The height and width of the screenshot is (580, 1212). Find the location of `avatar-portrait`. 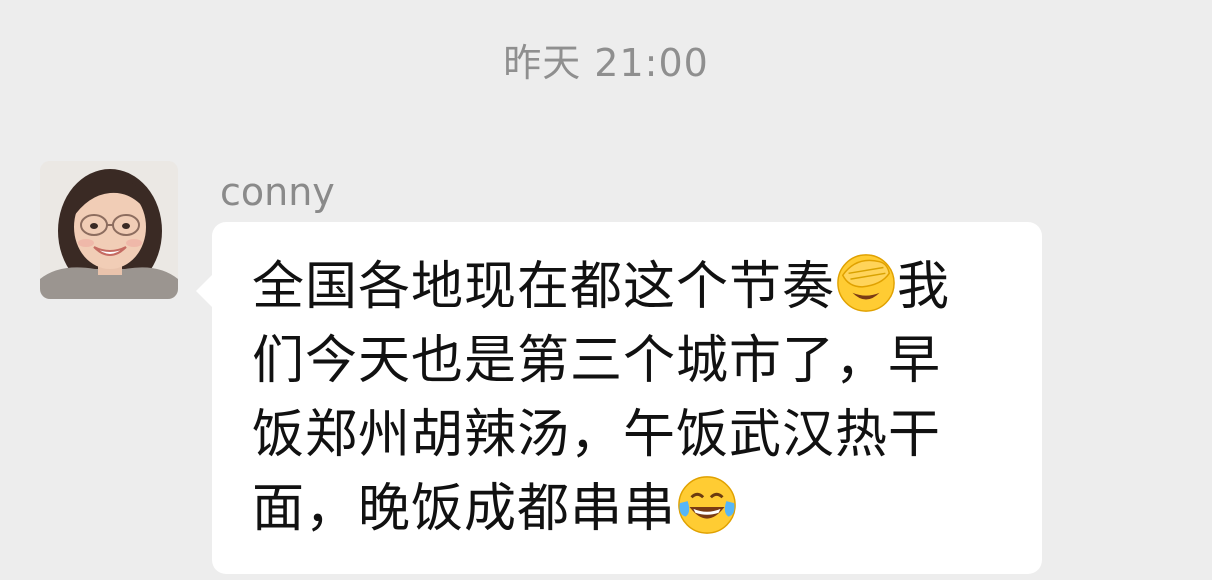

avatar-portrait is located at coordinates (109, 230).